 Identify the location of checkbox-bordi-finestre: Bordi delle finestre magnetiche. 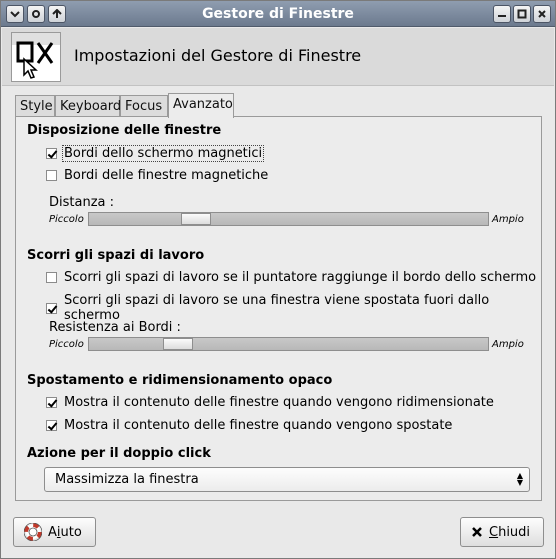
(157, 175).